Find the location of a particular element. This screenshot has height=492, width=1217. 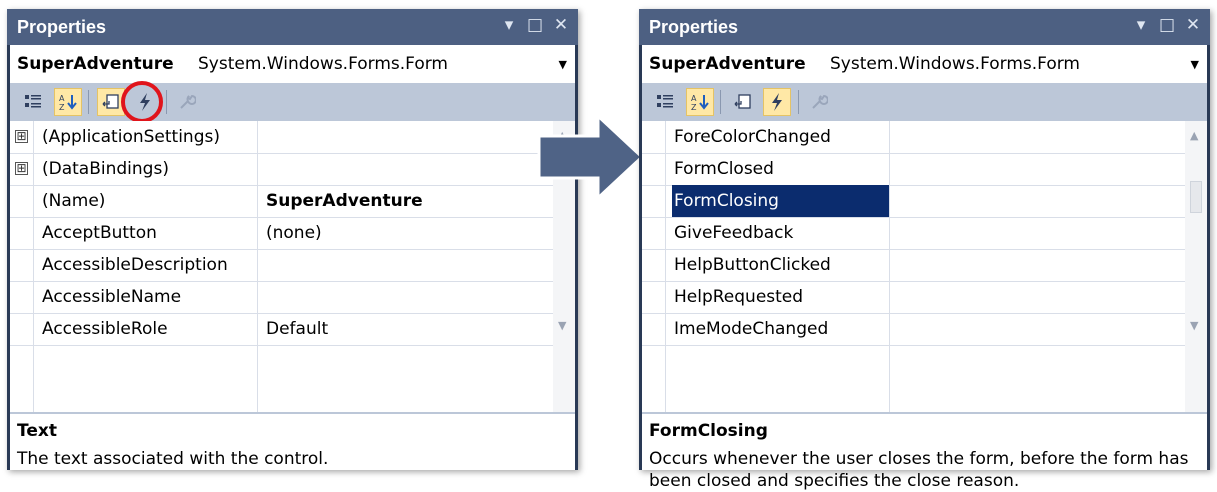

property-name: AccessibleDescription is located at coordinates (135, 265).